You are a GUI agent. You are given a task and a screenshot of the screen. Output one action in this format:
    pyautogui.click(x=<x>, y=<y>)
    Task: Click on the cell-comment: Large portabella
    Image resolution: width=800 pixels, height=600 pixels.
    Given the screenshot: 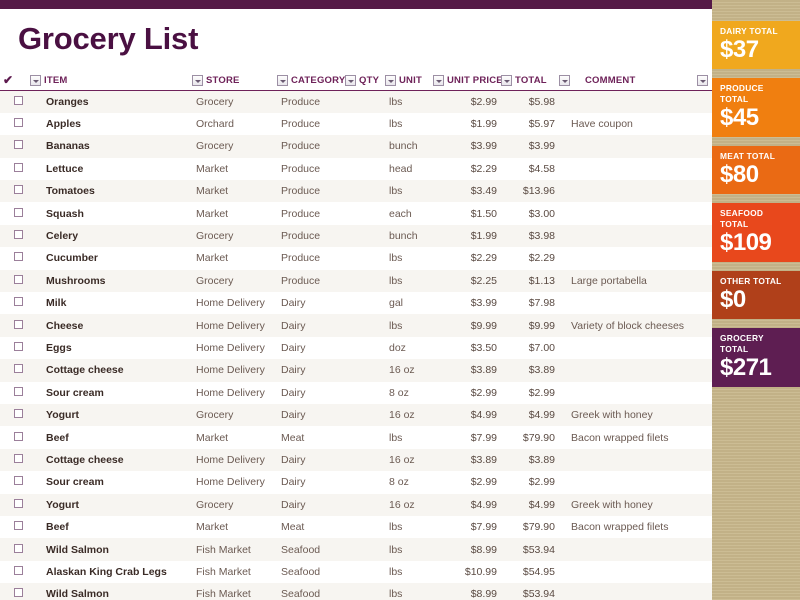 What is the action you would take?
    pyautogui.click(x=635, y=281)
    